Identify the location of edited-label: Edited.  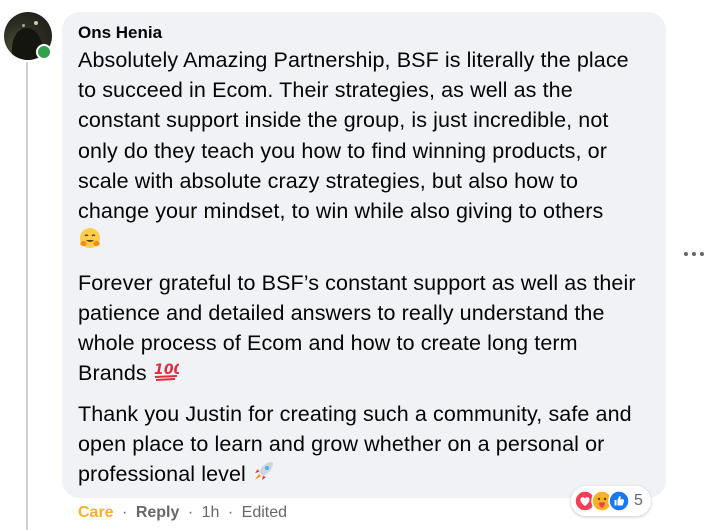
(264, 512).